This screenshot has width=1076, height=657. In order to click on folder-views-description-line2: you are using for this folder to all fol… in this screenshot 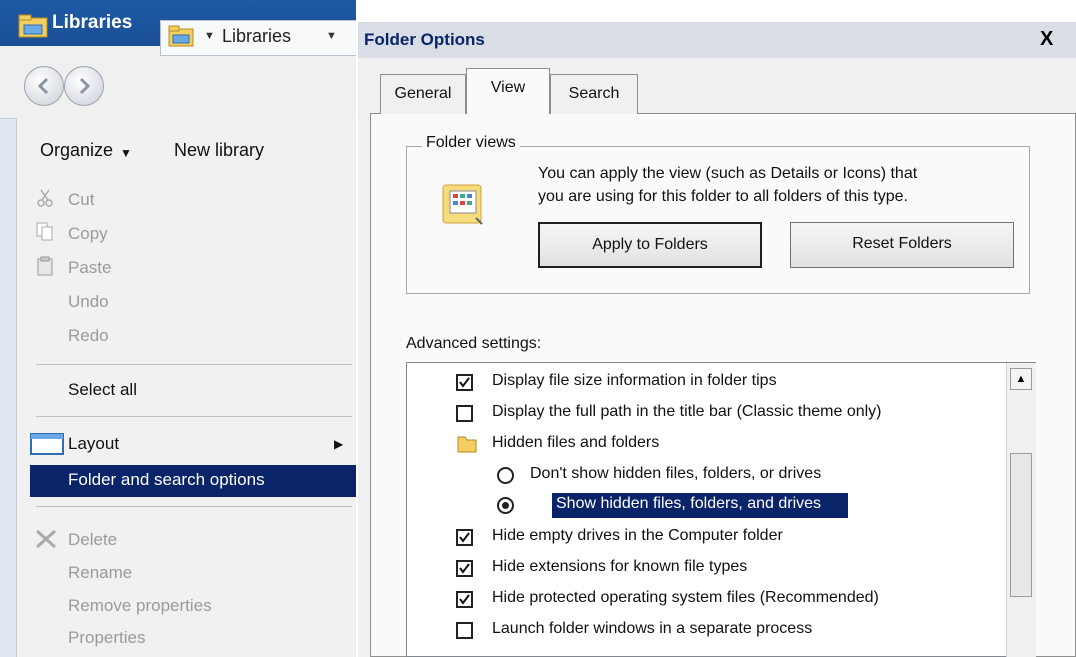, I will do `click(723, 196)`.